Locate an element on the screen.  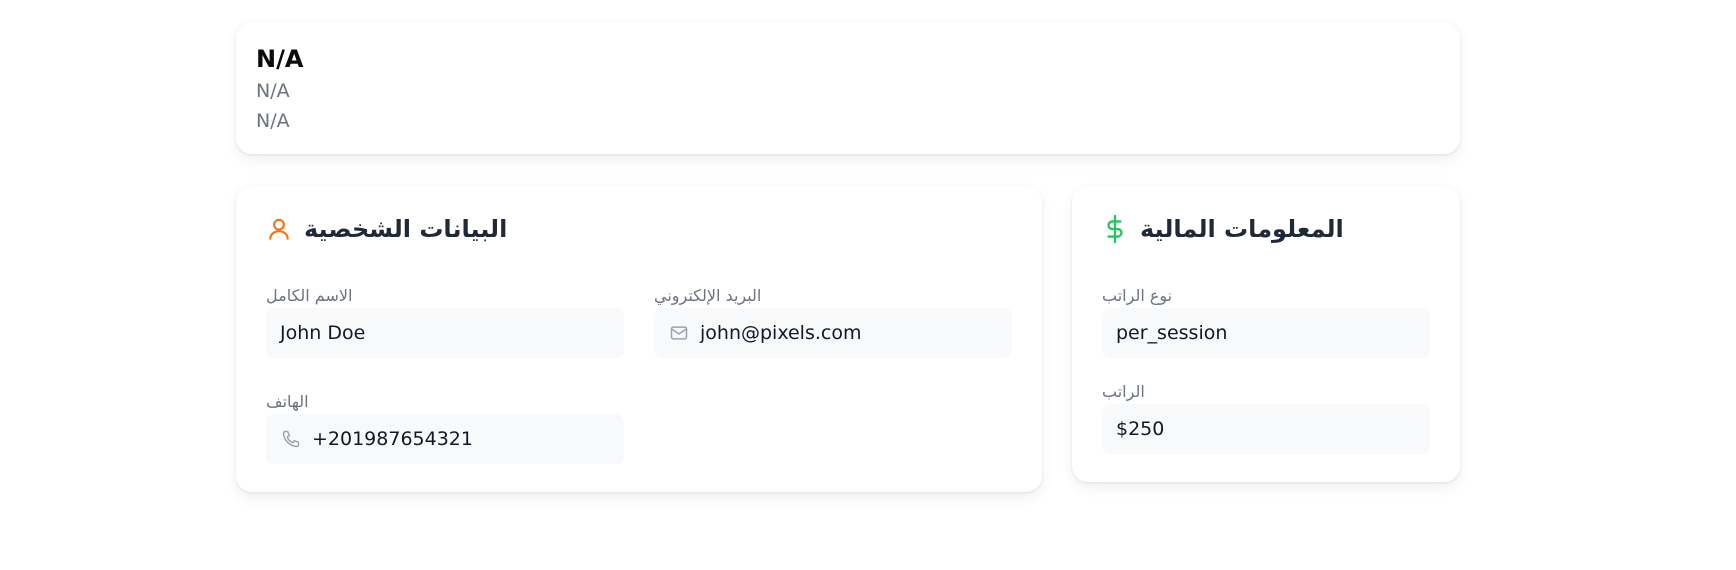
profile-subtitle: N/A is located at coordinates (273, 91).